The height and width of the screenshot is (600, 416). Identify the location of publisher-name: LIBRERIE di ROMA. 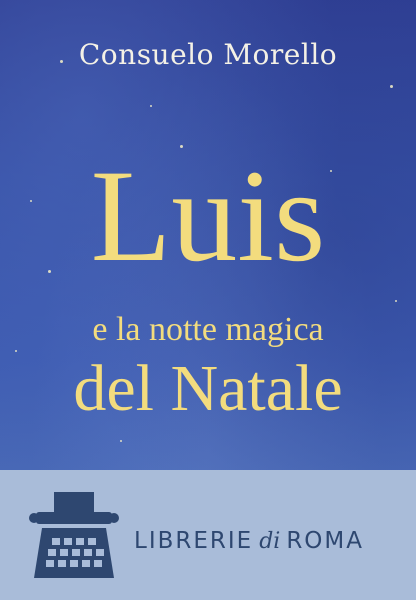
(249, 541).